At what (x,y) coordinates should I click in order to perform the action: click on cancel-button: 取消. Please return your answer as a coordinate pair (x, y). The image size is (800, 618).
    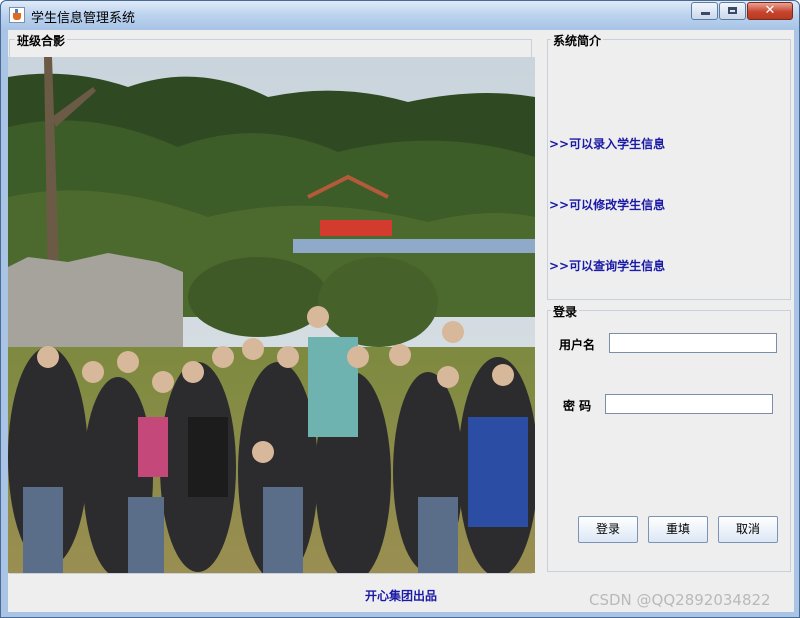
    Looking at the image, I should click on (748, 529).